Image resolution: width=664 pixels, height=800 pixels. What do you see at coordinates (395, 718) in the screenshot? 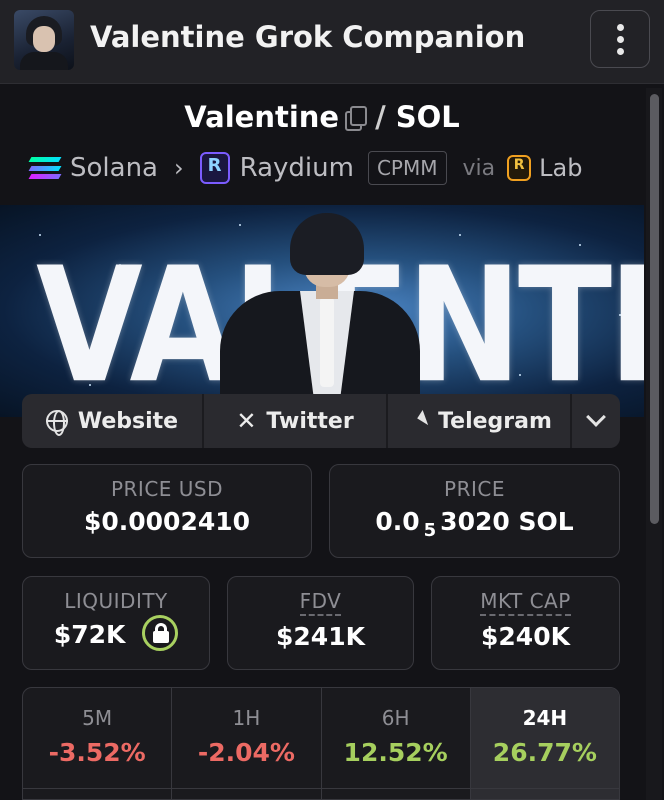
I see `timeframe-label: 6H` at bounding box center [395, 718].